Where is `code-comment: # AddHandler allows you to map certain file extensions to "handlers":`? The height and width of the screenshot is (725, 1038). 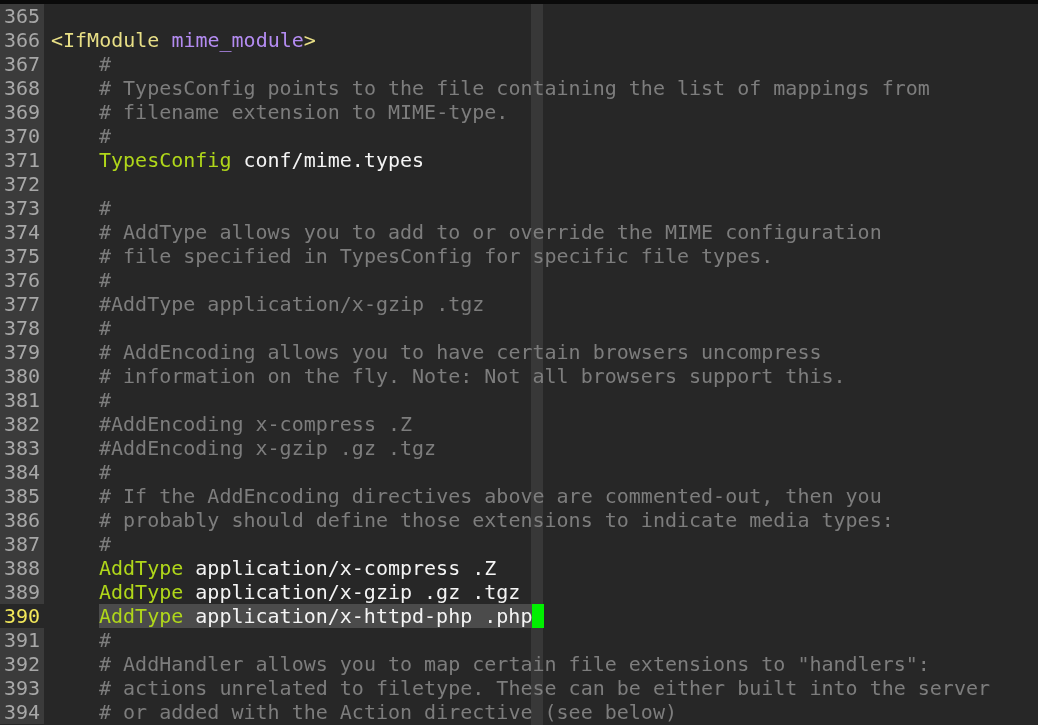 code-comment: # AddHandler allows you to map certain file extensions to "handlers": is located at coordinates (514, 664).